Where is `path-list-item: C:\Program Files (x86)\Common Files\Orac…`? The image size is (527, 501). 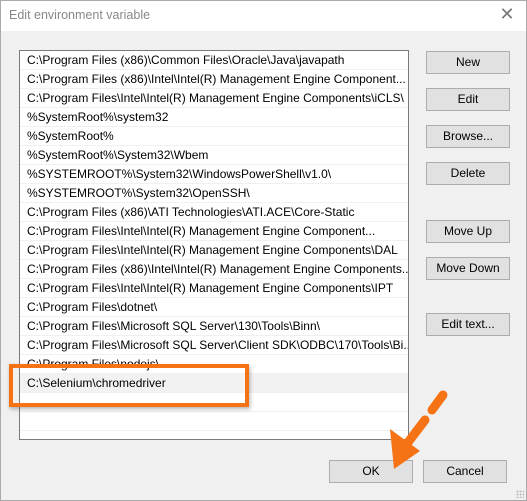 path-list-item: C:\Program Files (x86)\Common Files\Orac… is located at coordinates (214, 60).